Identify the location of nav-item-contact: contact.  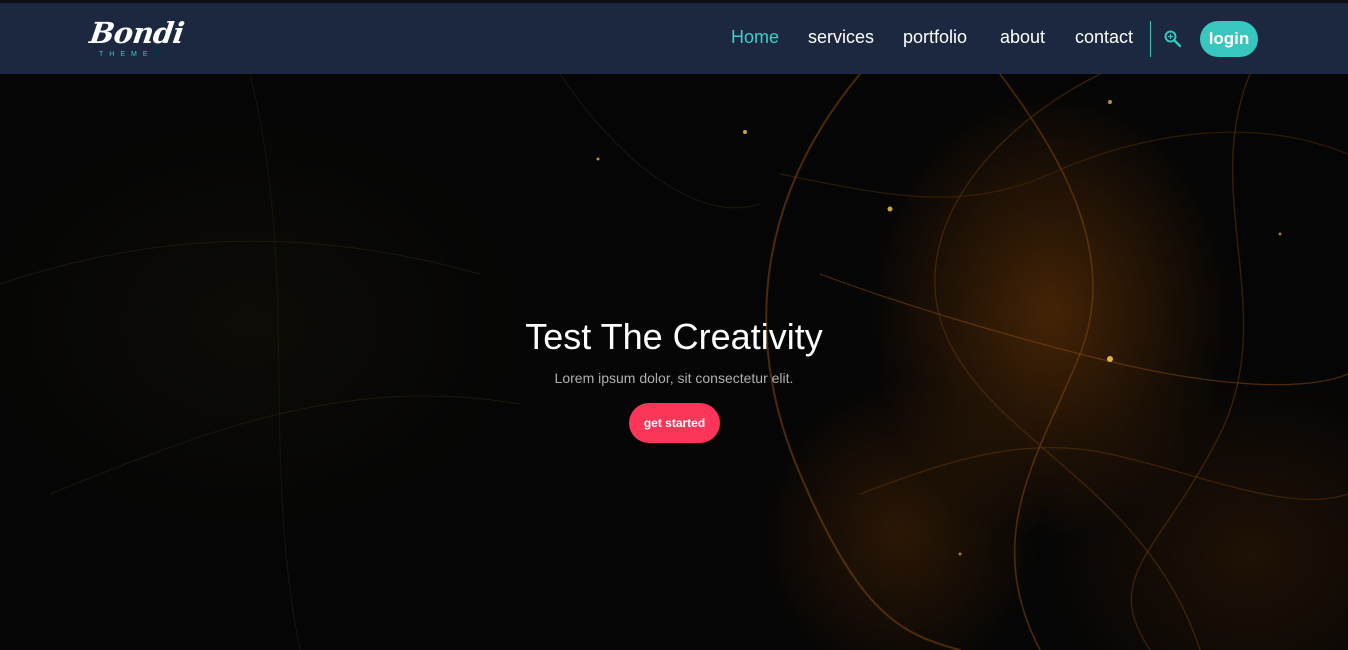
(1104, 37).